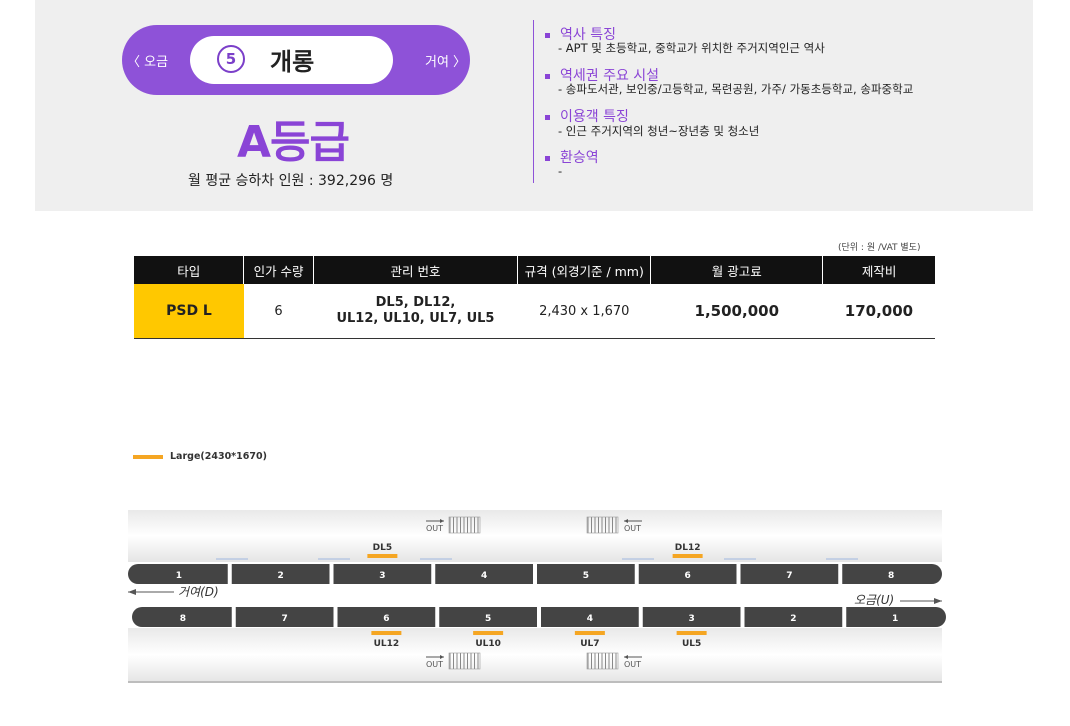 Image resolution: width=1070 pixels, height=726 pixels. What do you see at coordinates (590, 619) in the screenshot?
I see `car-number-bottom: 4` at bounding box center [590, 619].